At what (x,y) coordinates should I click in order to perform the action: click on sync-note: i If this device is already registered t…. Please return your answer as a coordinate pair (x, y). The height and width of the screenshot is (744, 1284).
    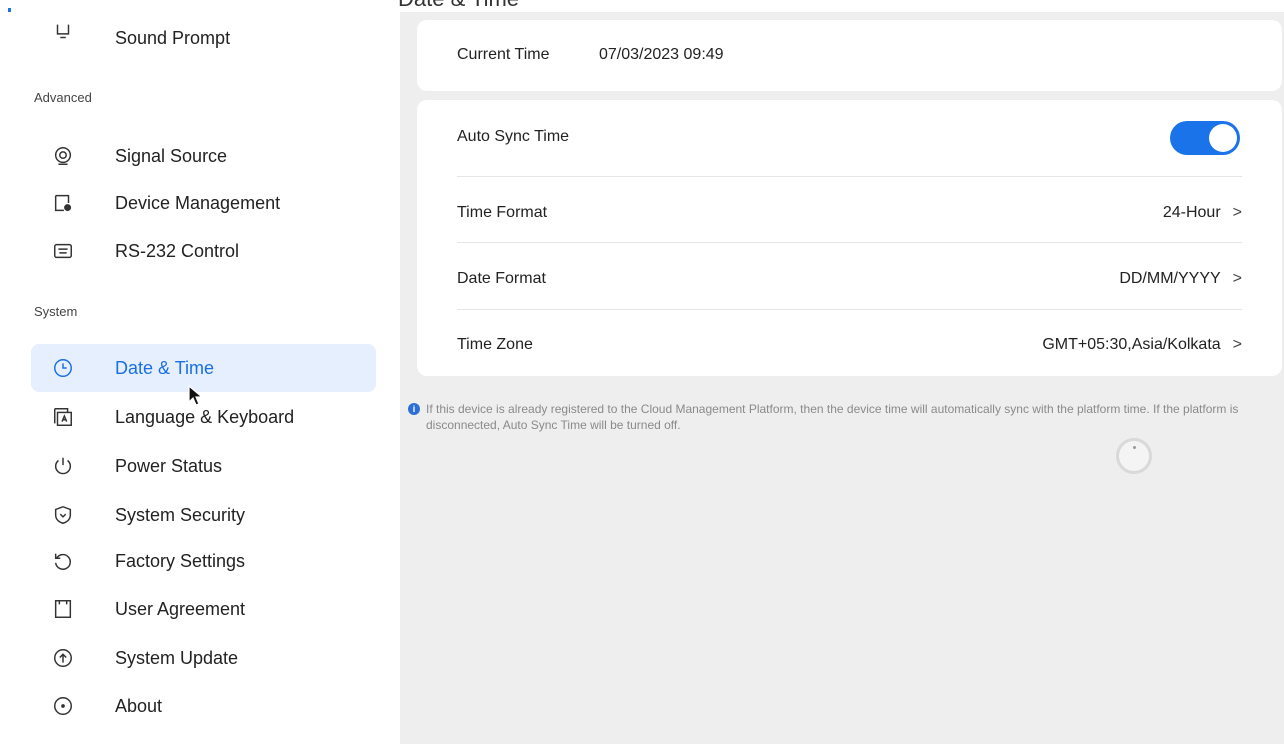
    Looking at the image, I should click on (838, 417).